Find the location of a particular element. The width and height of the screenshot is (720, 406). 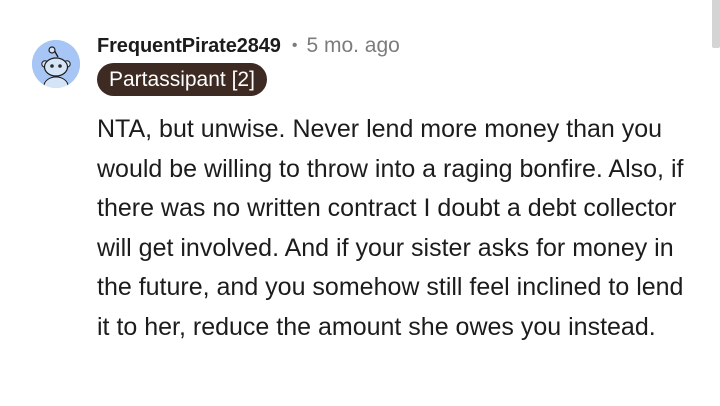

username-link: FrequentPirate2849 is located at coordinates (189, 46).